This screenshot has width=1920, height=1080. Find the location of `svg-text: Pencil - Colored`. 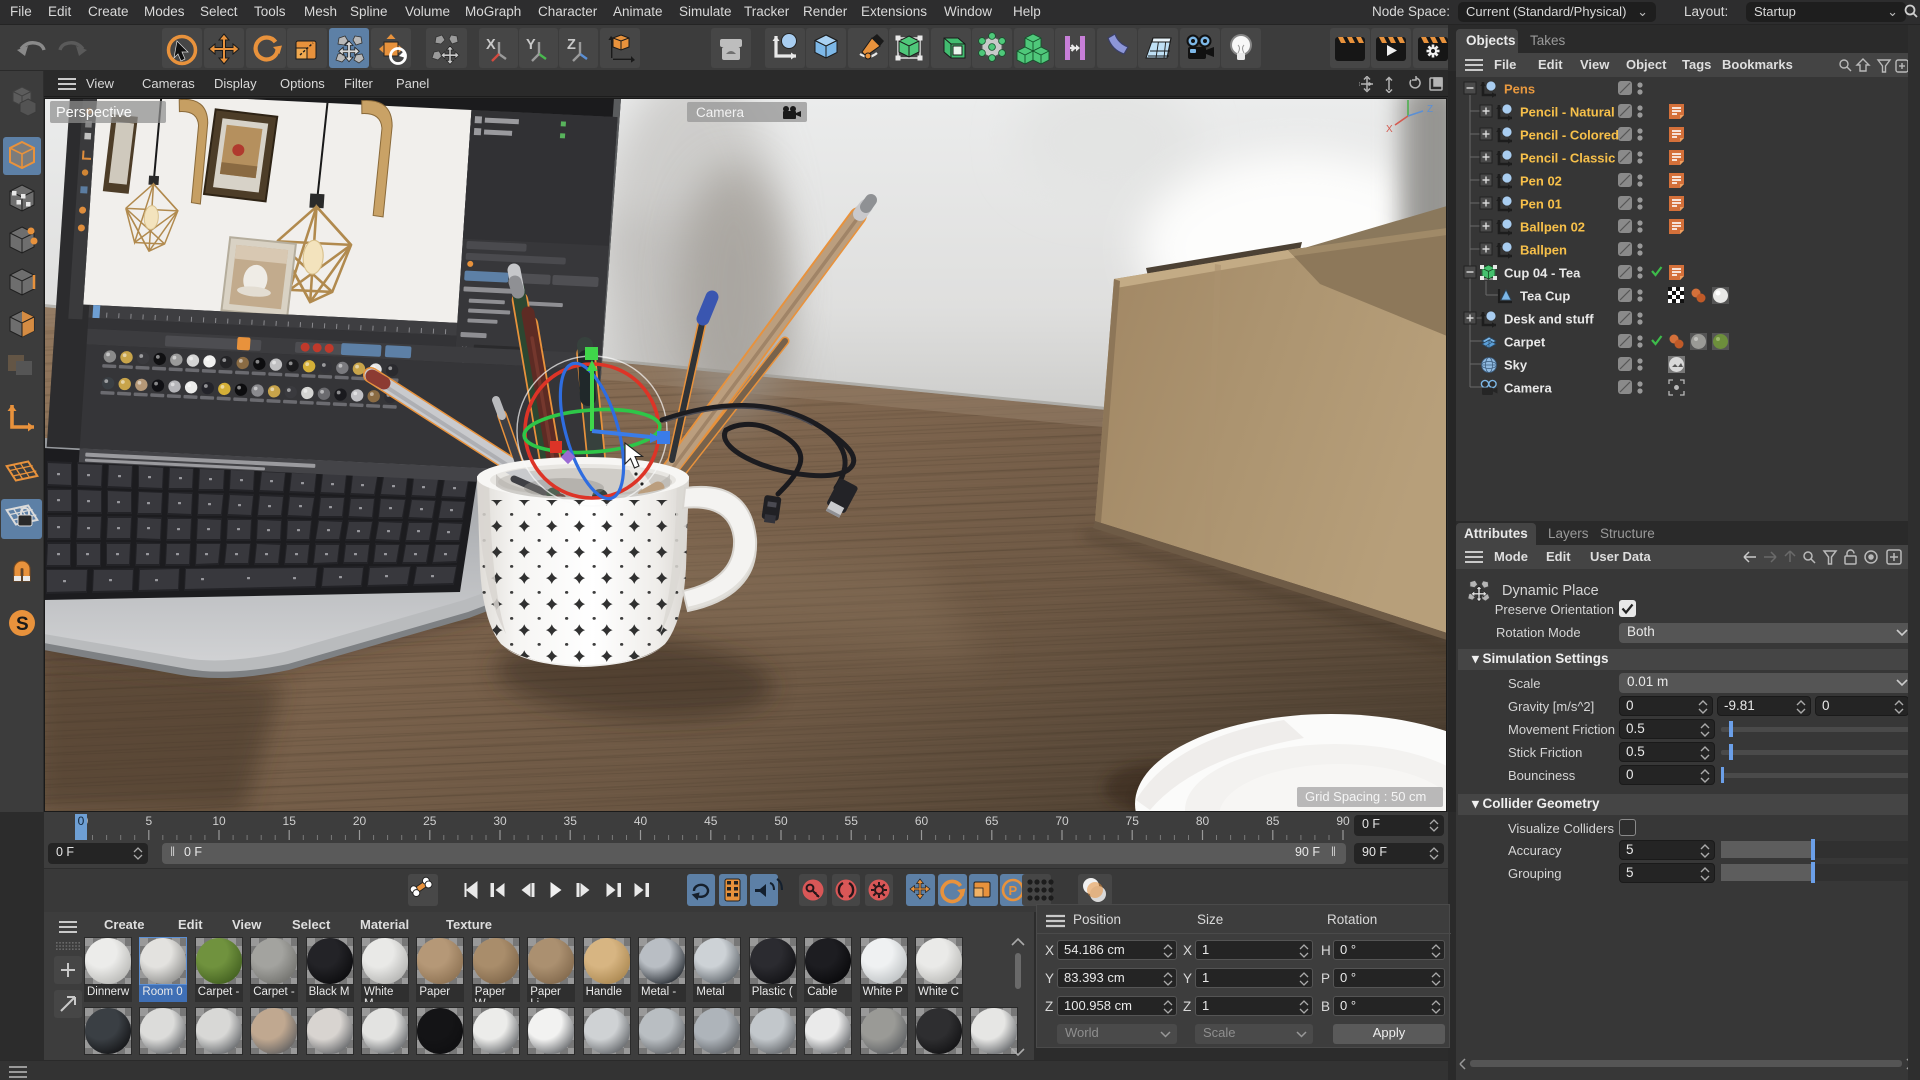

svg-text: Pencil - Colored is located at coordinates (1569, 135).